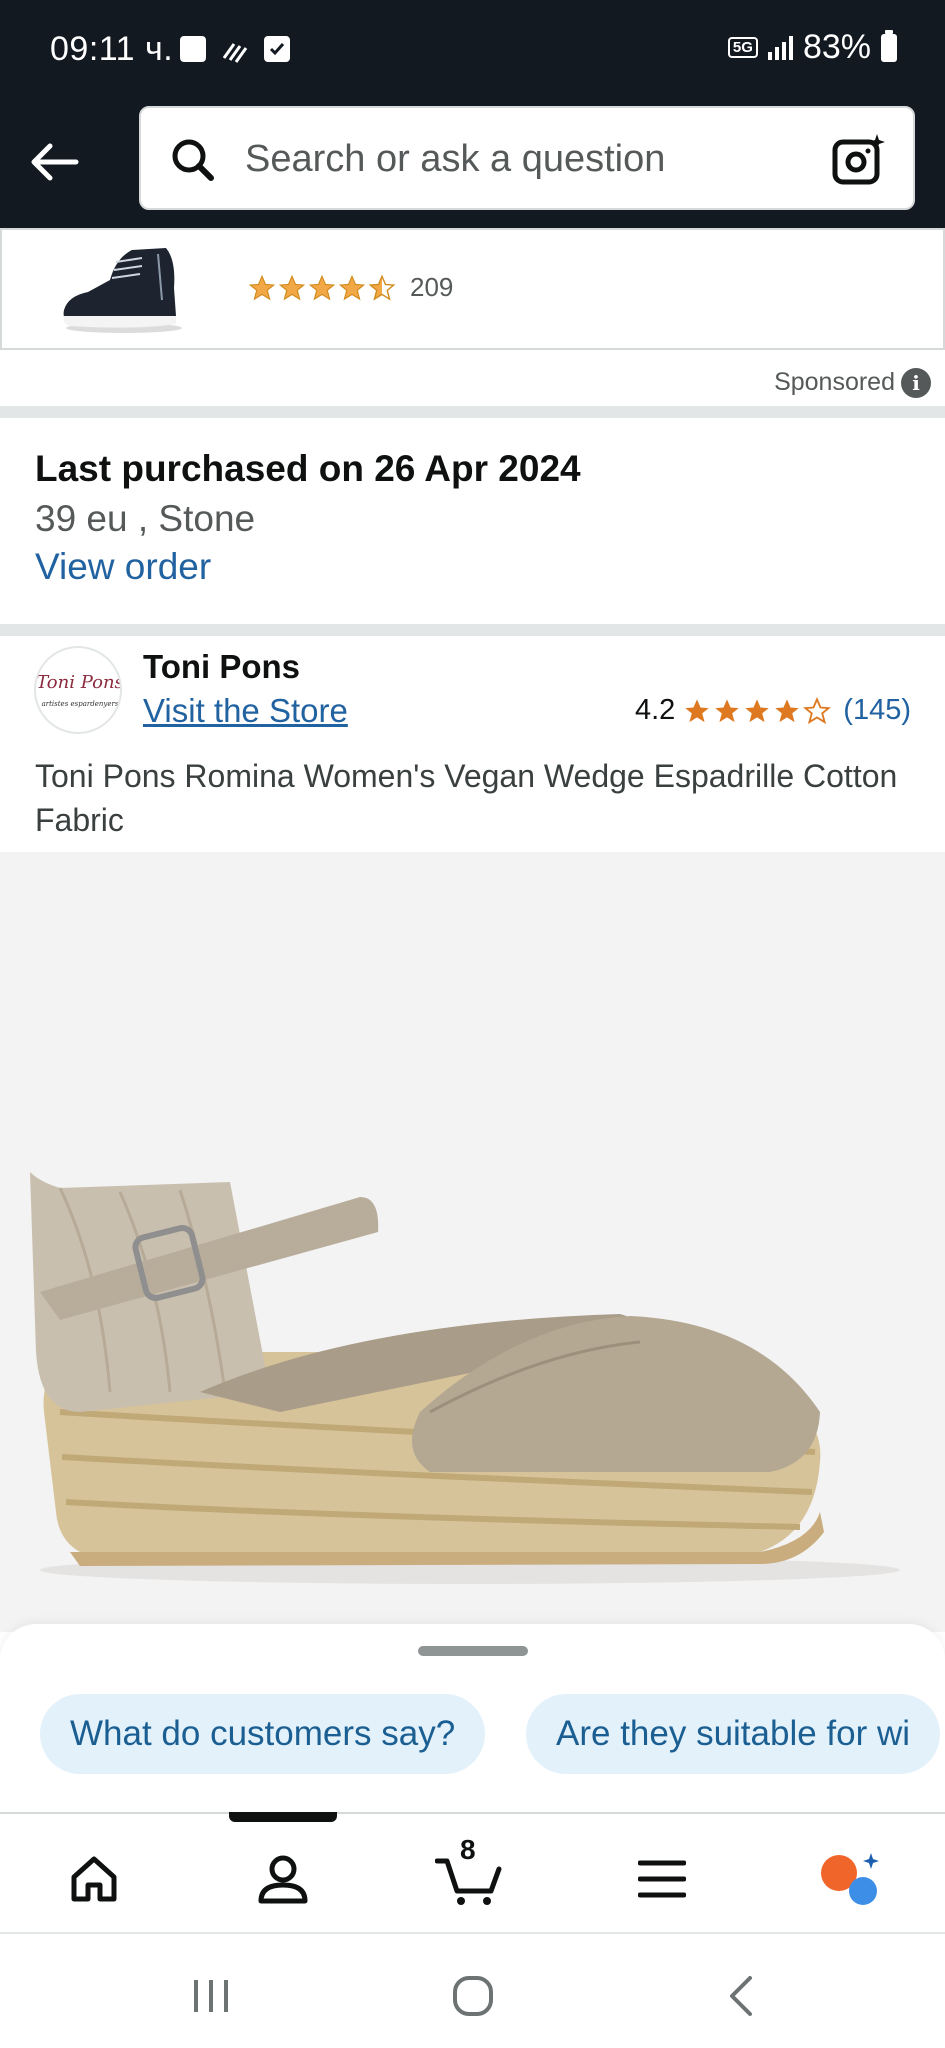 Image resolution: width=945 pixels, height=2048 pixels. I want to click on brand-logo-text: Toni Pons, so click(79, 682).